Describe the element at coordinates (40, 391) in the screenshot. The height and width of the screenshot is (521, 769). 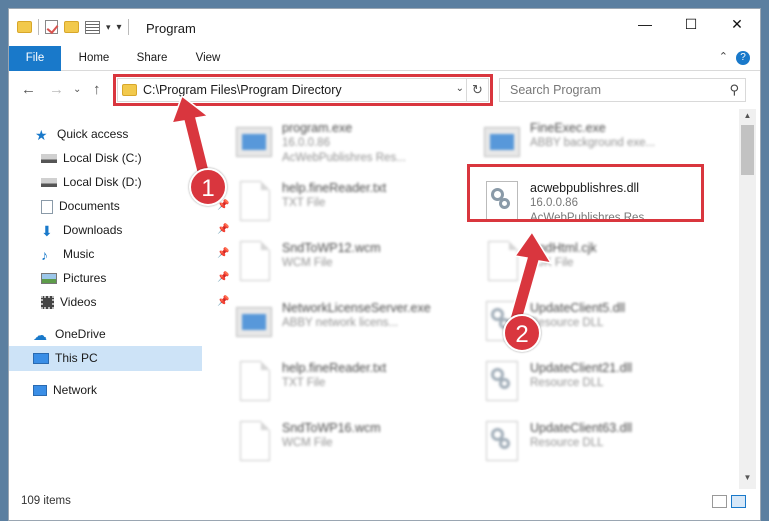
I see `network-icon` at that location.